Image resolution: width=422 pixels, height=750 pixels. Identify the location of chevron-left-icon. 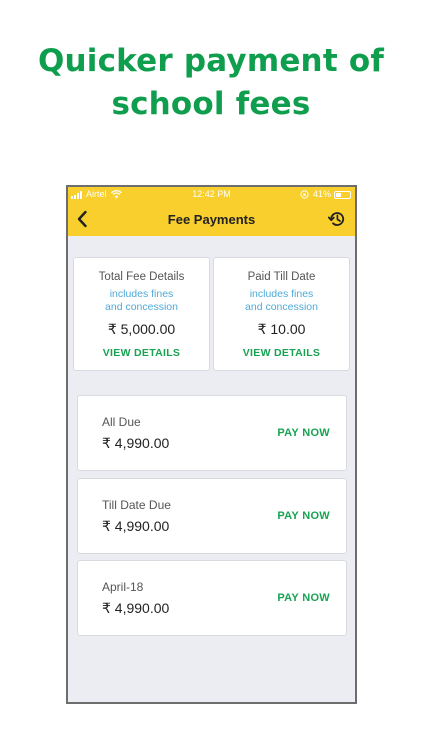
(82, 219).